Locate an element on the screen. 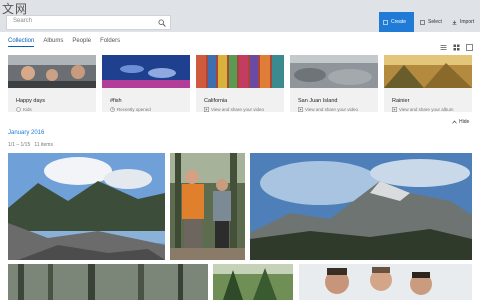 The image size is (480, 300). list-view-icon is located at coordinates (443, 47).